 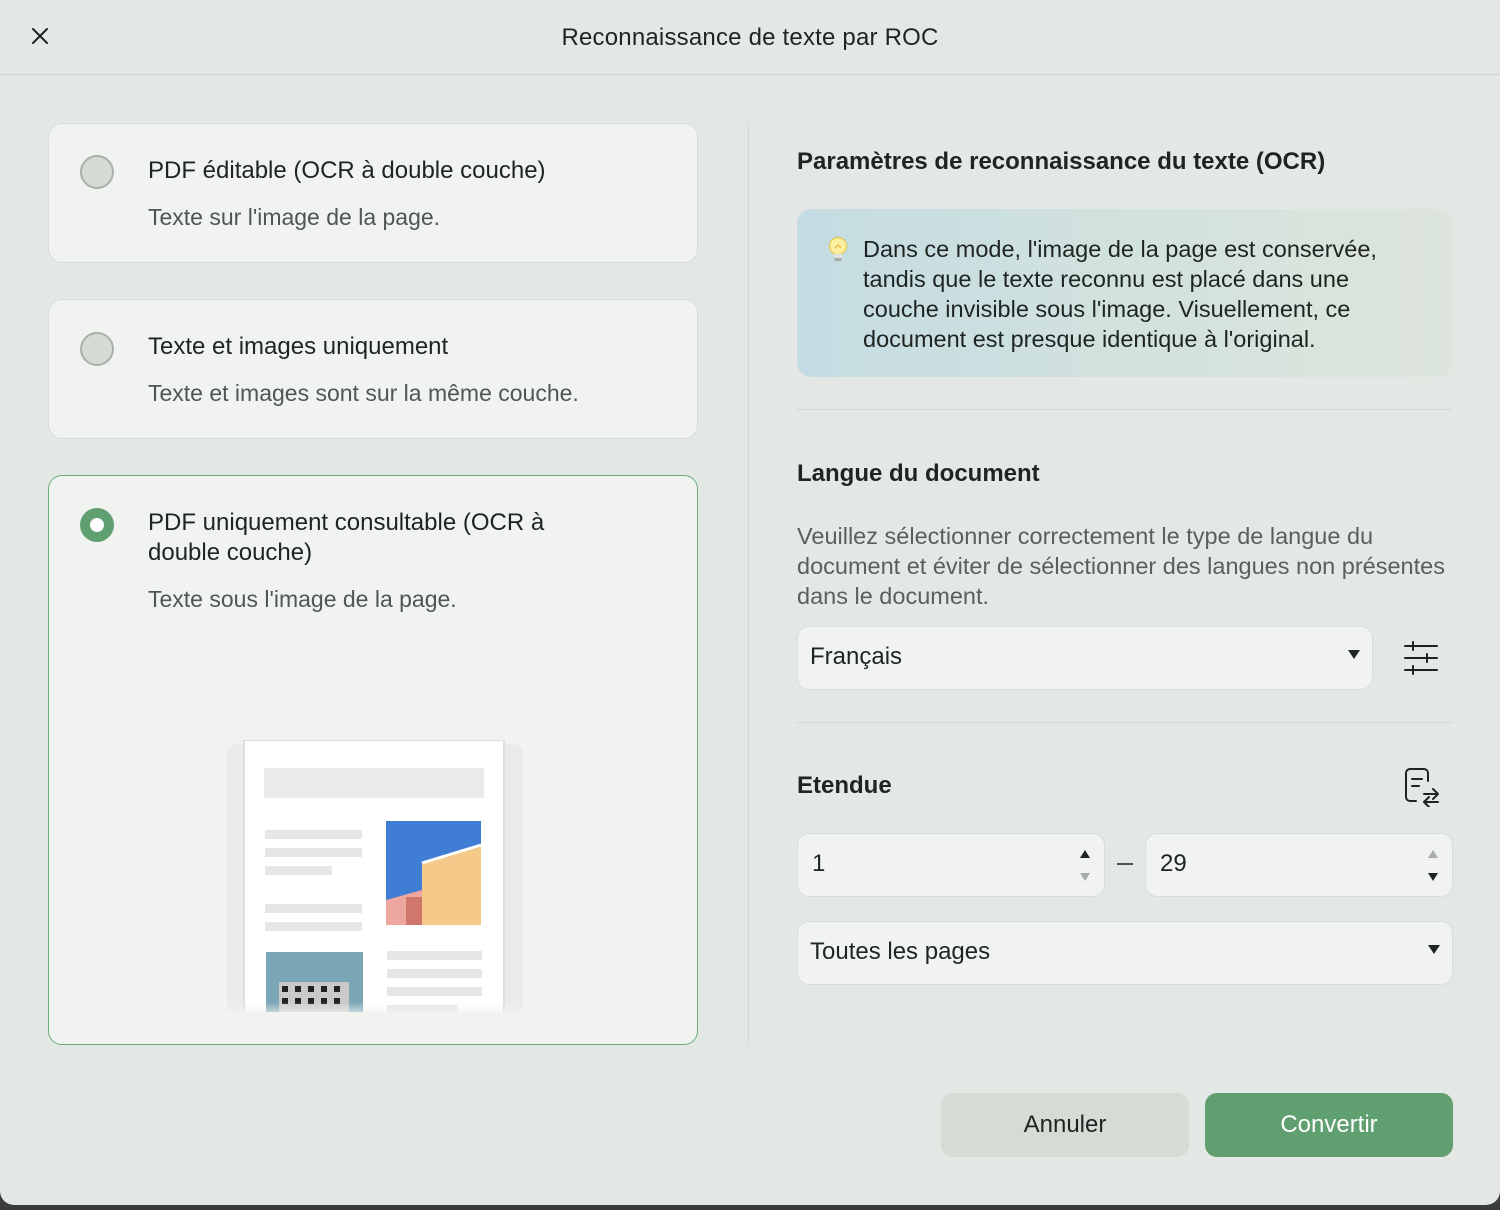 I want to click on background-document, so click(x=750, y=1207).